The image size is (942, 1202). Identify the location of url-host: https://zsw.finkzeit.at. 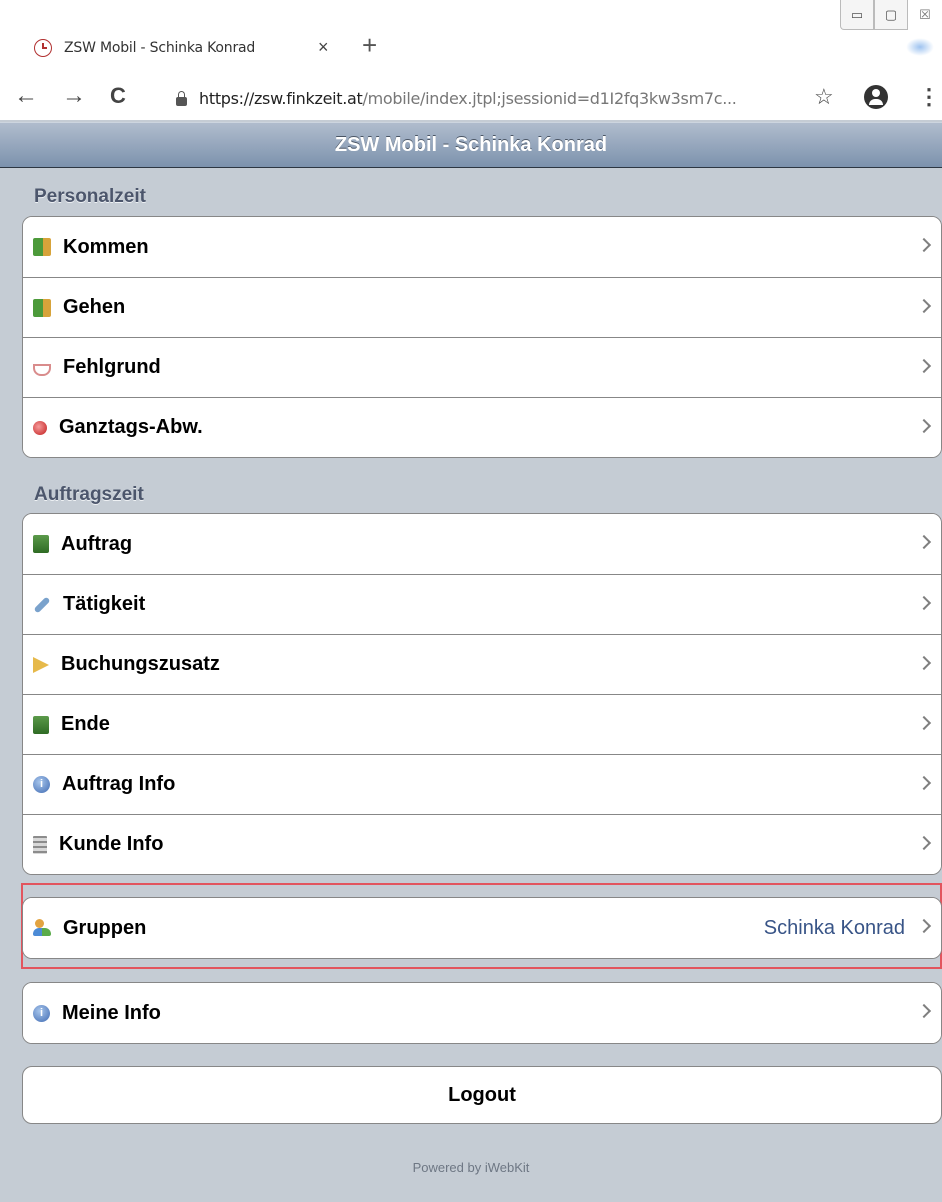
(281, 98).